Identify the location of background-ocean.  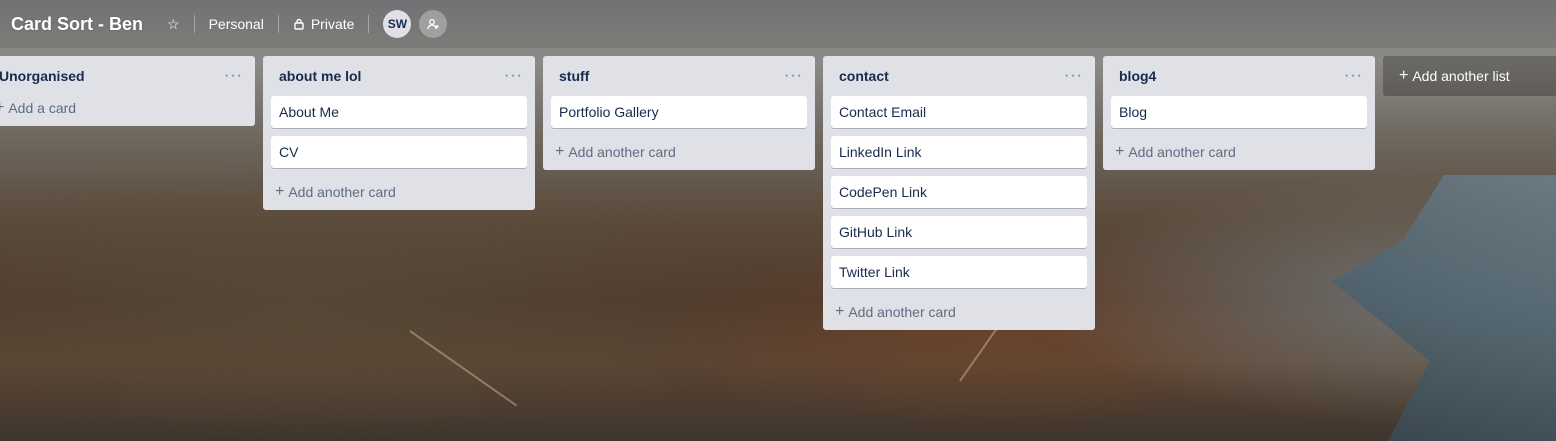
(1444, 308).